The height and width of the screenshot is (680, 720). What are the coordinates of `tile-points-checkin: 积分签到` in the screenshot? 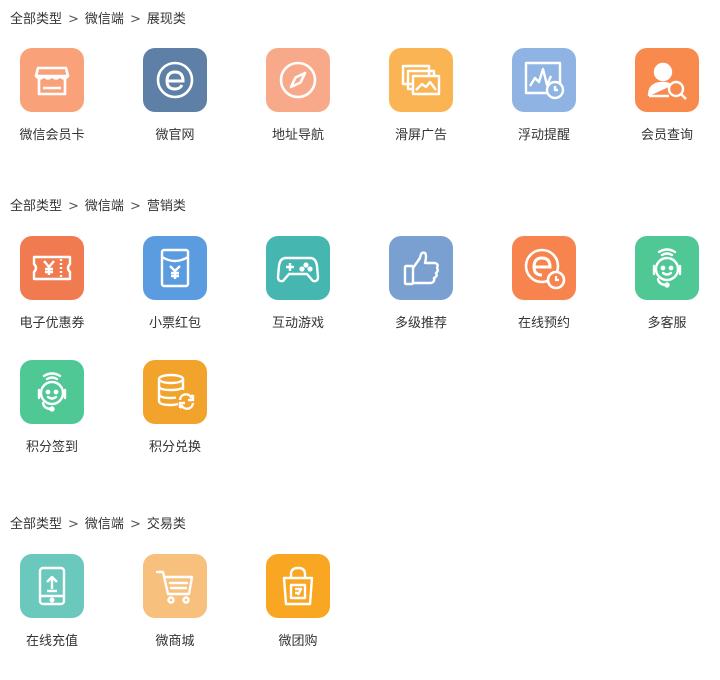 It's located at (52, 410).